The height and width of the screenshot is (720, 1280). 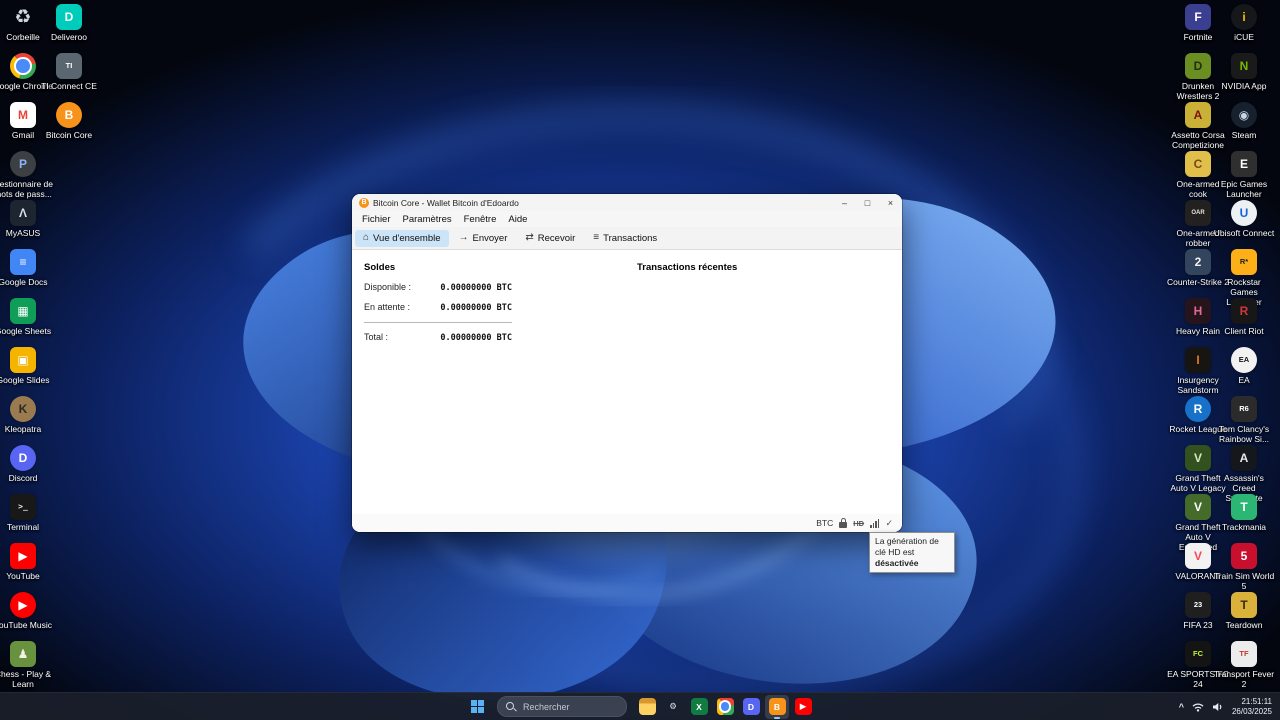 What do you see at coordinates (1198, 224) in the screenshot?
I see `shortcut-one-armed-robber: OAR One-armed robber` at bounding box center [1198, 224].